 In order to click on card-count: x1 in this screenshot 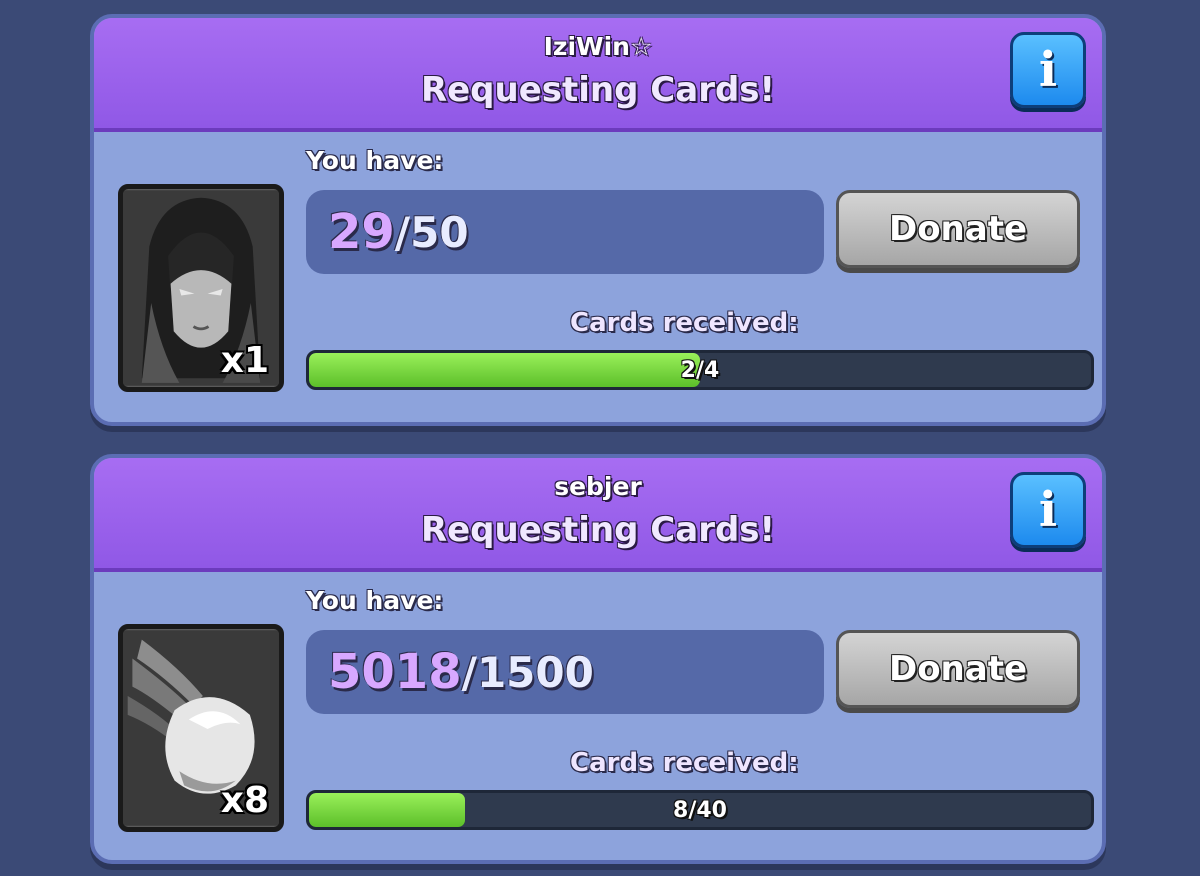, I will do `click(244, 360)`.